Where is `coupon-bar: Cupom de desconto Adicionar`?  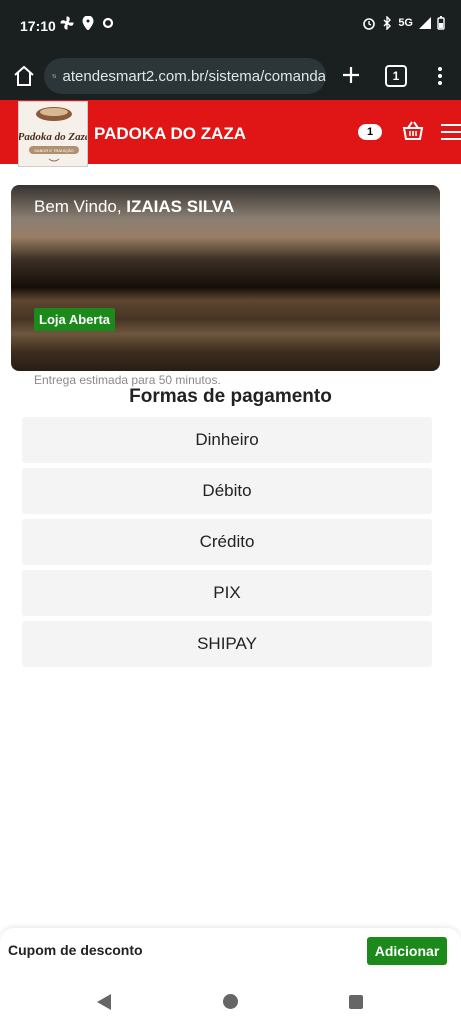
coupon-bar: Cupom de desconto Adicionar is located at coordinates (230, 952).